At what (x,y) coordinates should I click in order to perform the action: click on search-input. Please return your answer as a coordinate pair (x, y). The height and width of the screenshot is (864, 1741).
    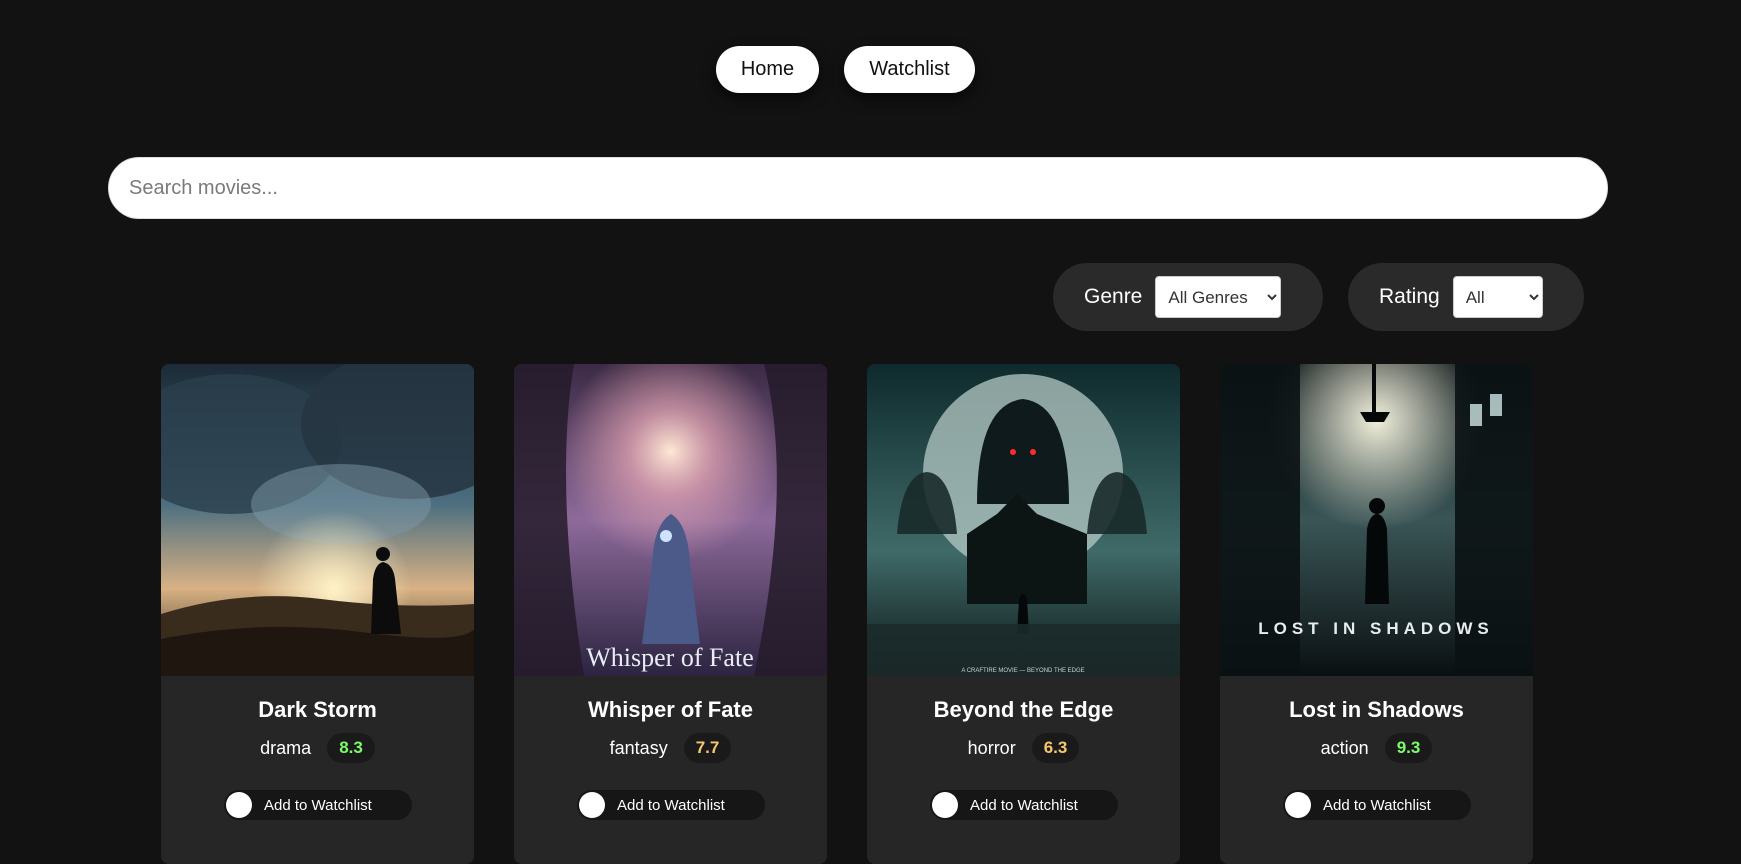
    Looking at the image, I should click on (858, 188).